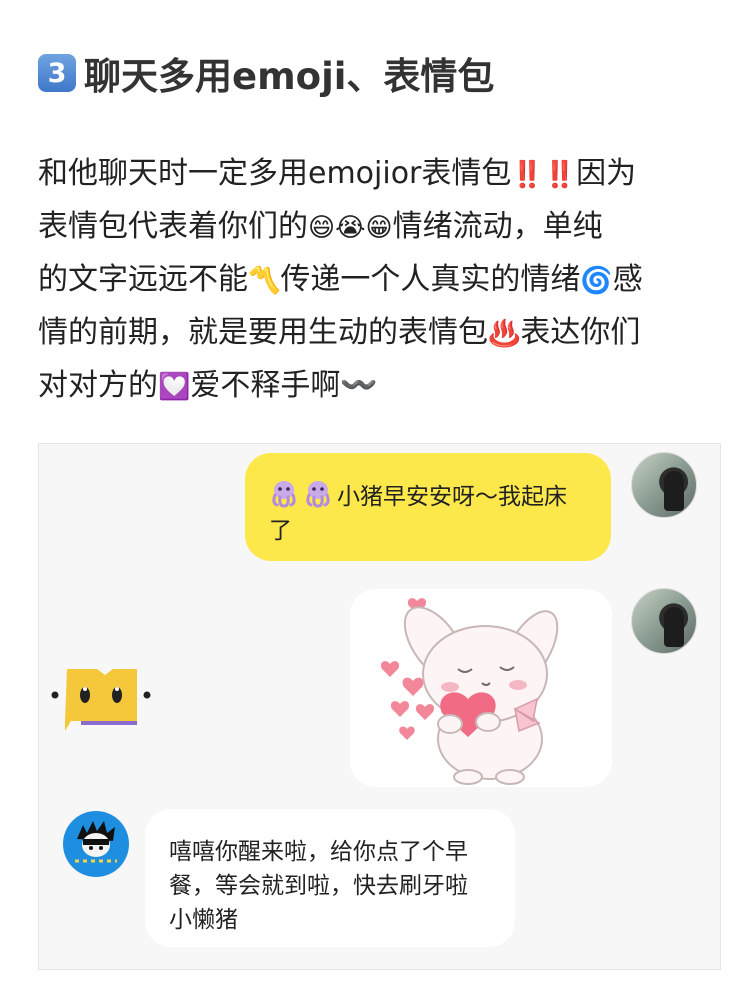 The height and width of the screenshot is (1003, 752). I want to click on message-bubble-received: 嘻嘻你醒来啦，给你点了个早 餐，等会就到啦，快去刷牙啦 小懒猪, so click(330, 878).